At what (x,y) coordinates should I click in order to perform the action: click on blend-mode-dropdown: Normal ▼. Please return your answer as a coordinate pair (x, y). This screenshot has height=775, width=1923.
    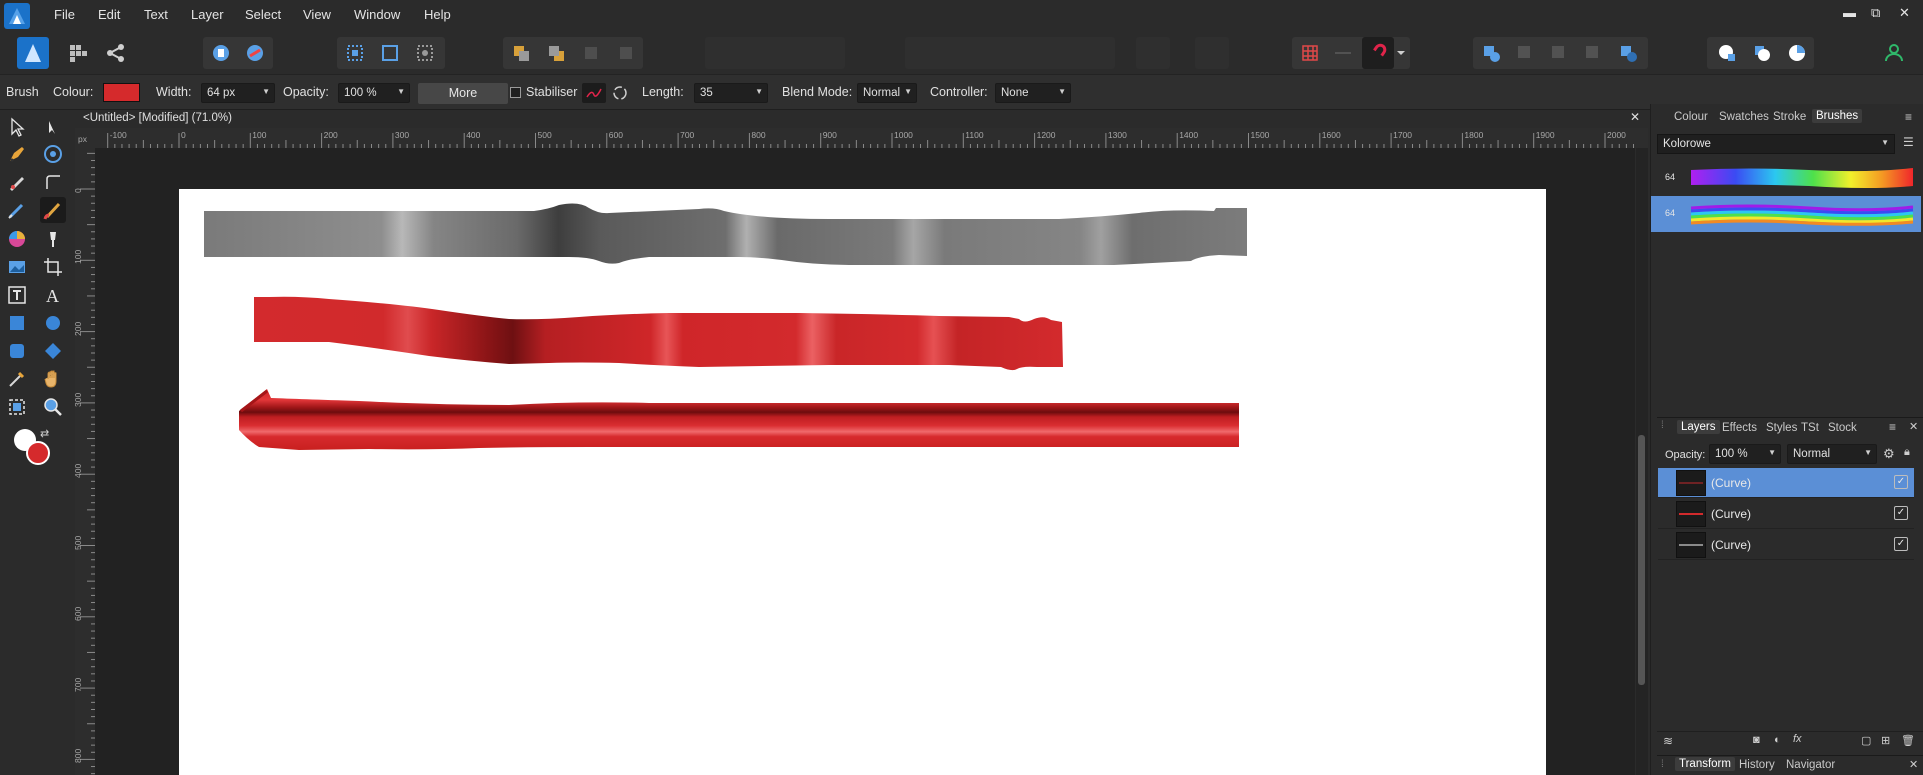
    Looking at the image, I should click on (887, 93).